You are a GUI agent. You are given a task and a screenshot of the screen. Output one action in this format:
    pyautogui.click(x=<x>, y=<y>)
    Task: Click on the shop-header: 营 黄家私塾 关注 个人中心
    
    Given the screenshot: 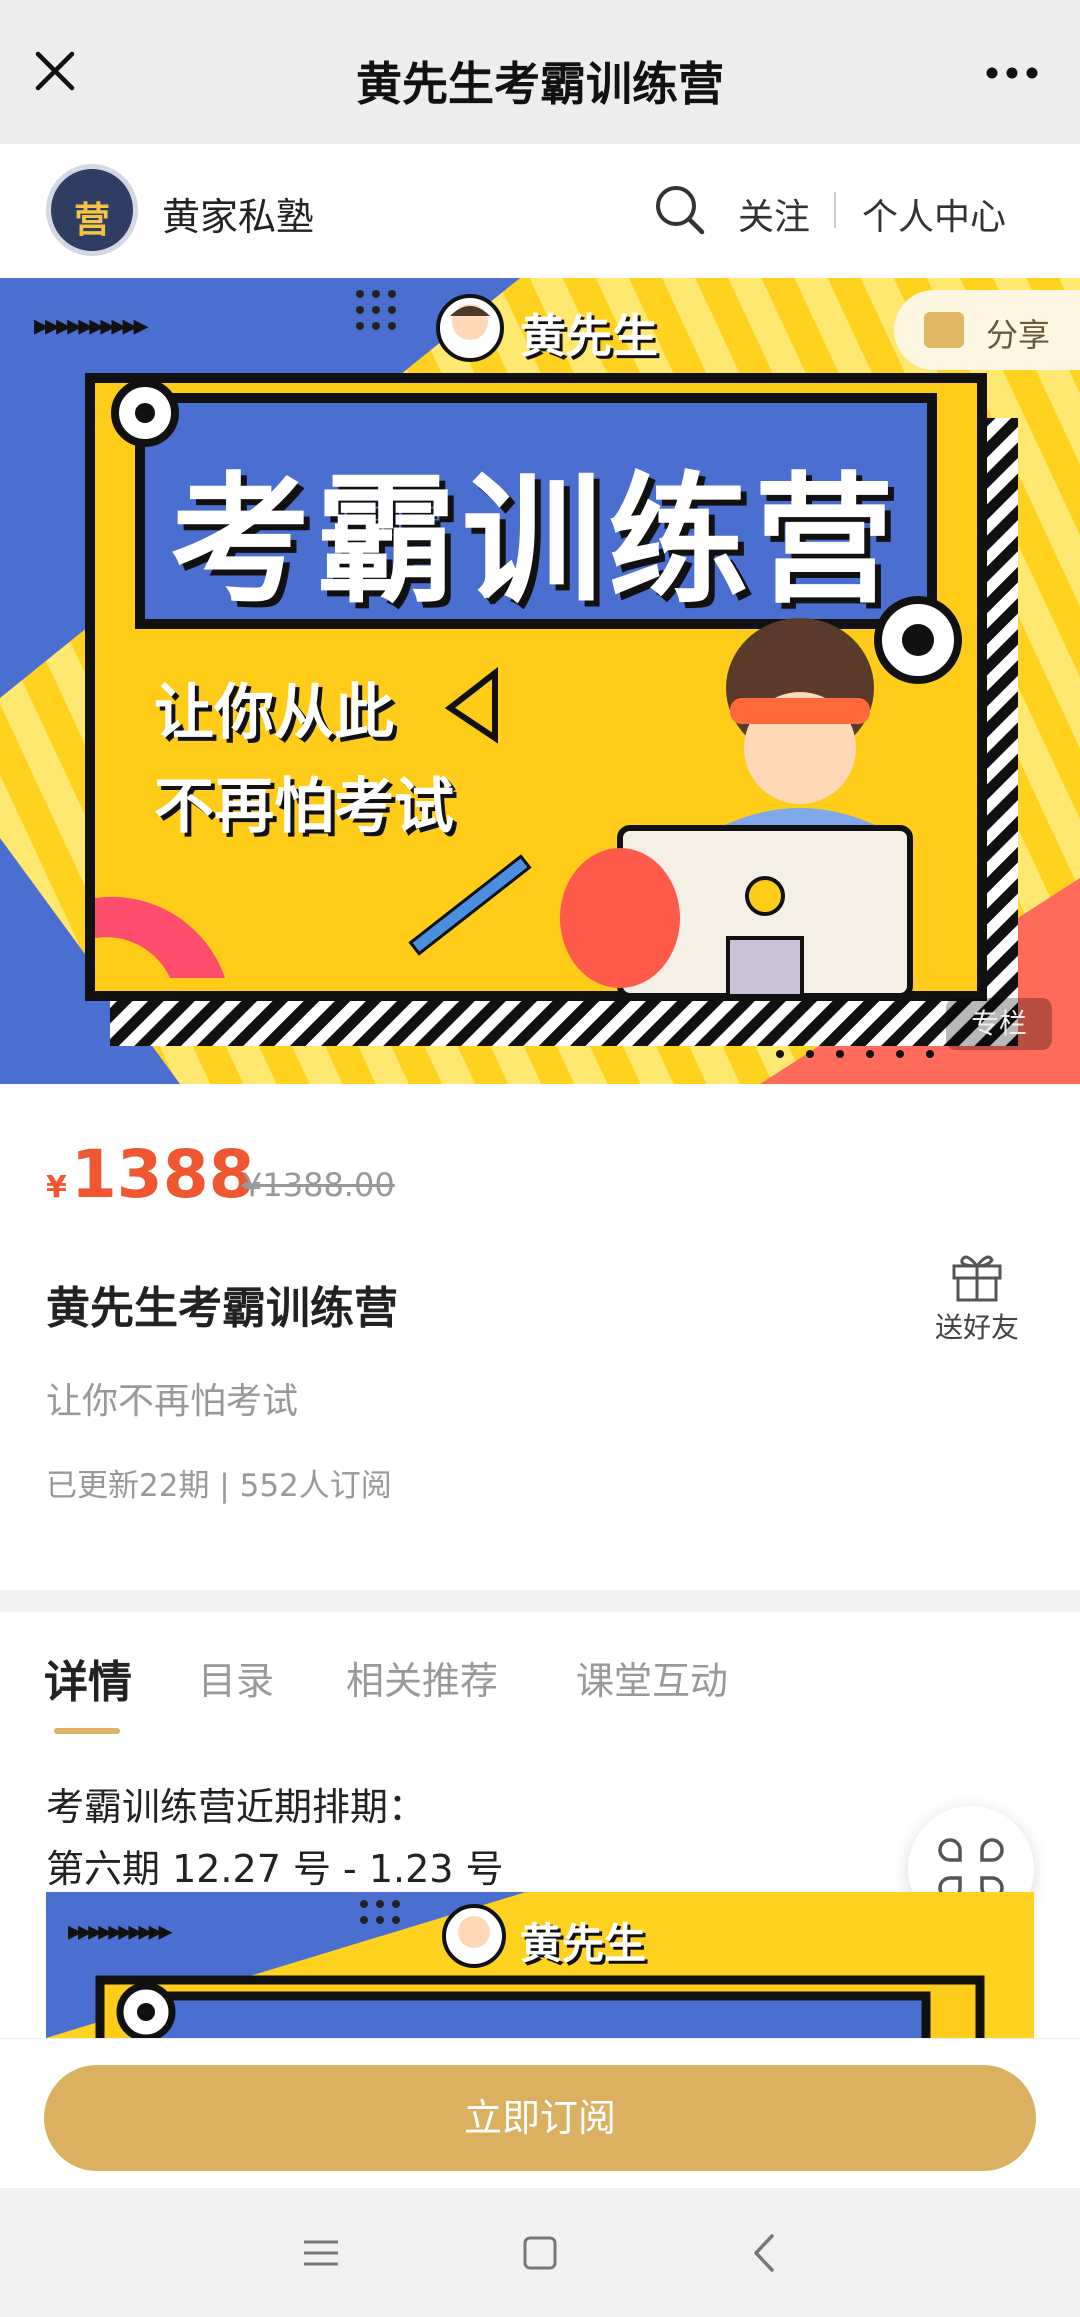 What is the action you would take?
    pyautogui.click(x=540, y=211)
    